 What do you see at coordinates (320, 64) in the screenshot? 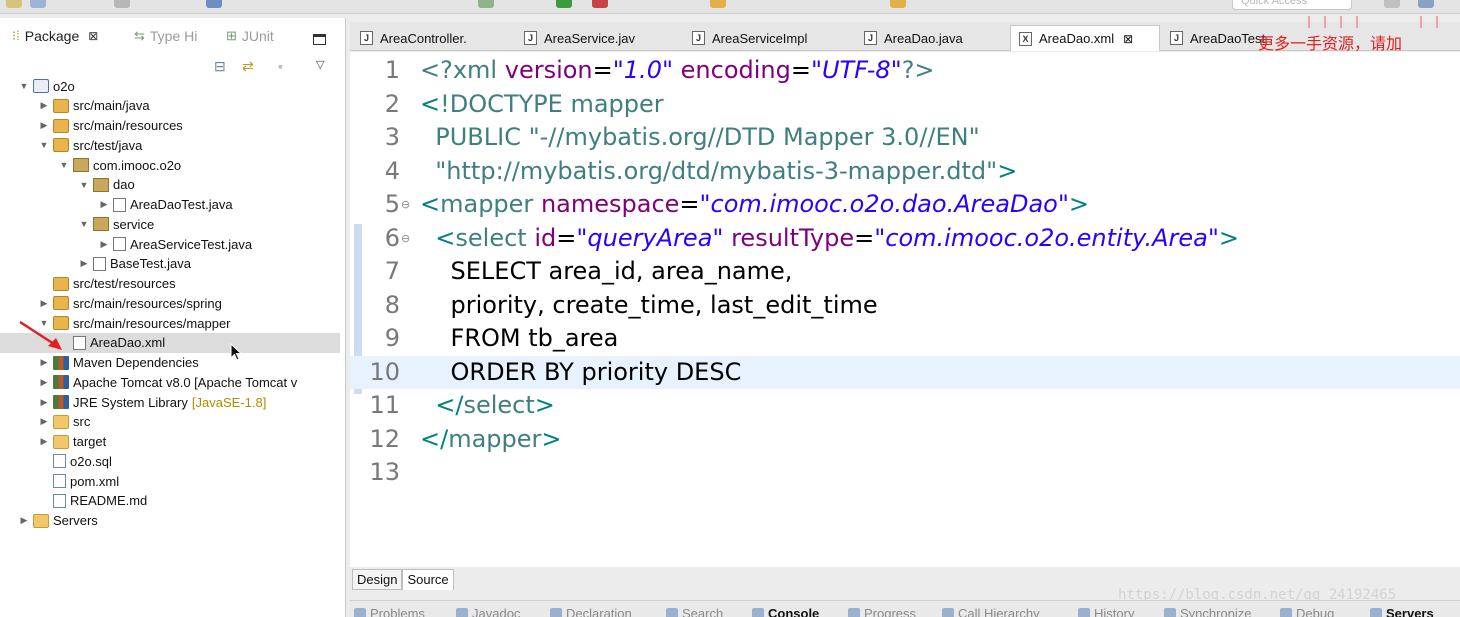
I see `view-menu-icon: ▽` at bounding box center [320, 64].